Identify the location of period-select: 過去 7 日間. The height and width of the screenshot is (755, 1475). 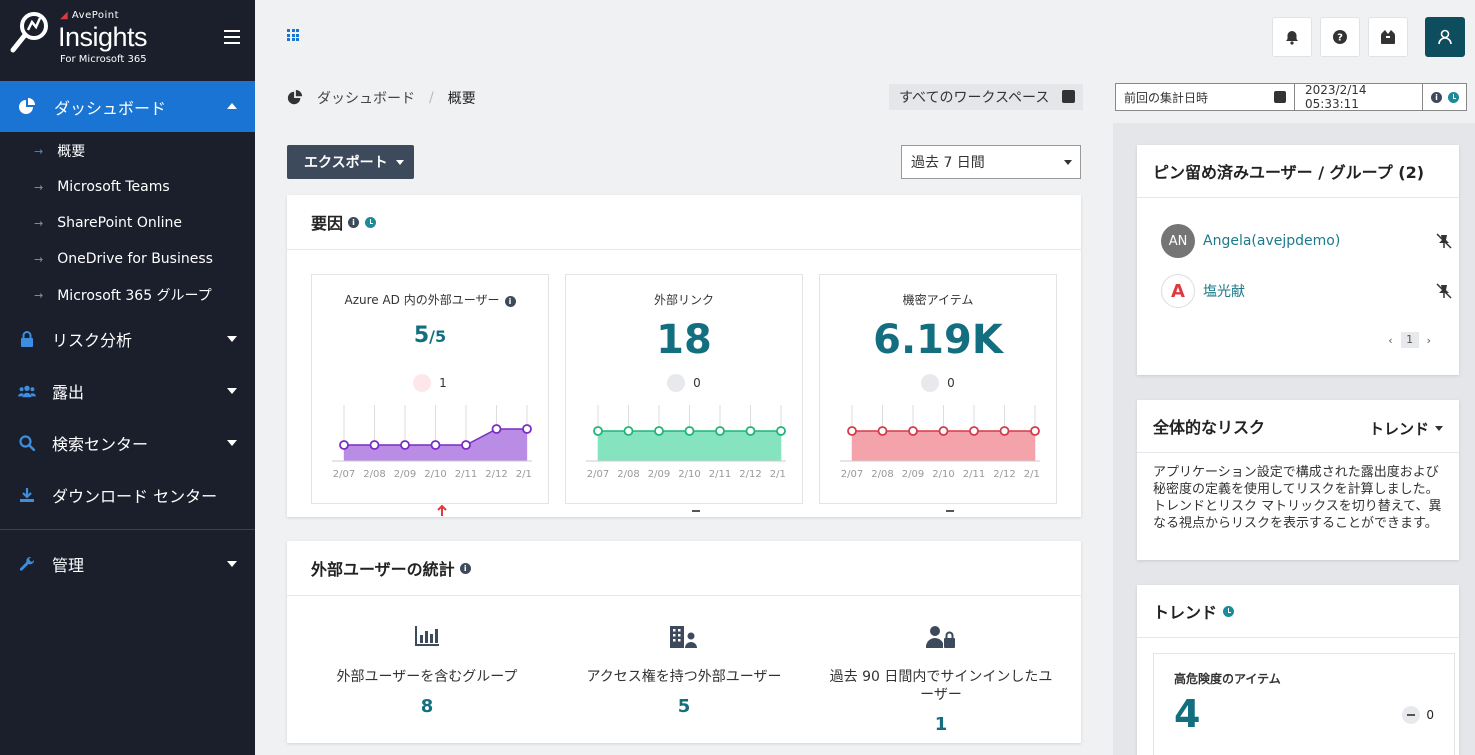
(991, 162).